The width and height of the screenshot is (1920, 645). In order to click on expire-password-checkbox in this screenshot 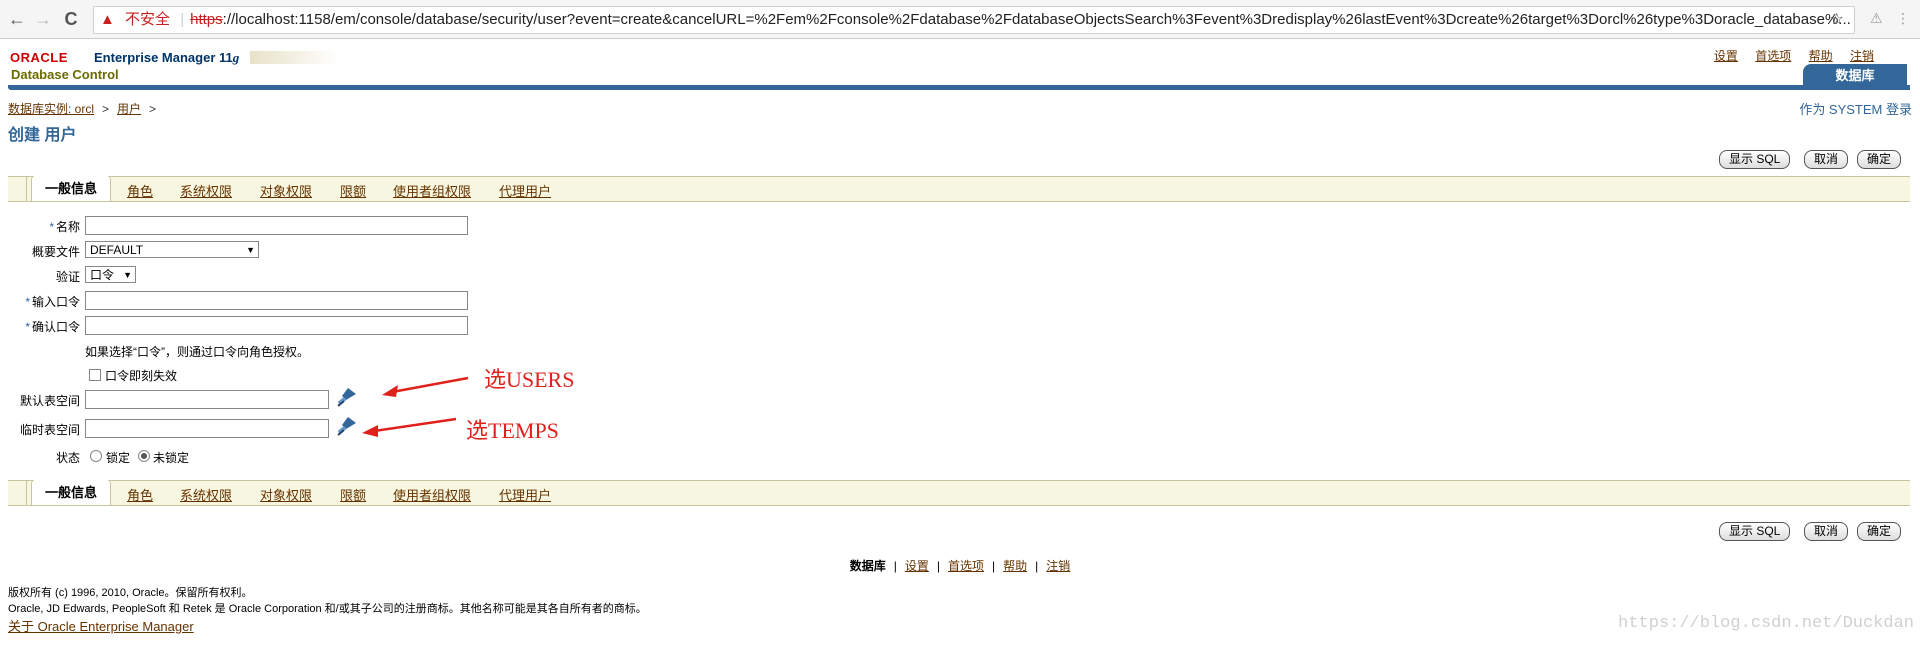, I will do `click(95, 375)`.